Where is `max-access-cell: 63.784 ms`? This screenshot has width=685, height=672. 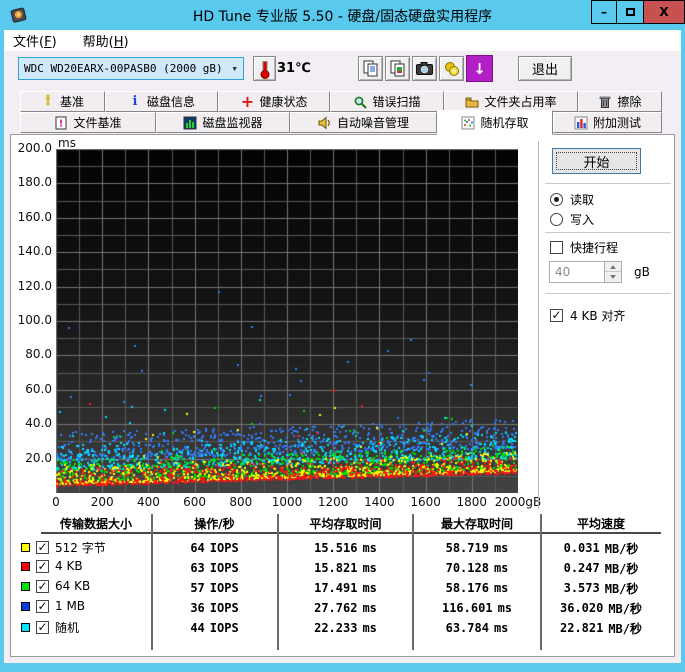
max-access-cell: 63.784 ms is located at coordinates (477, 628).